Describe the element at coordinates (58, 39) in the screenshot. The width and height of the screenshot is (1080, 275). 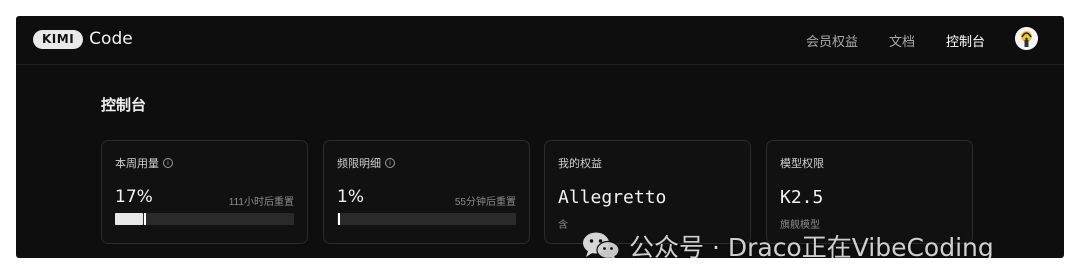
I see `logo-pill: KIMI` at that location.